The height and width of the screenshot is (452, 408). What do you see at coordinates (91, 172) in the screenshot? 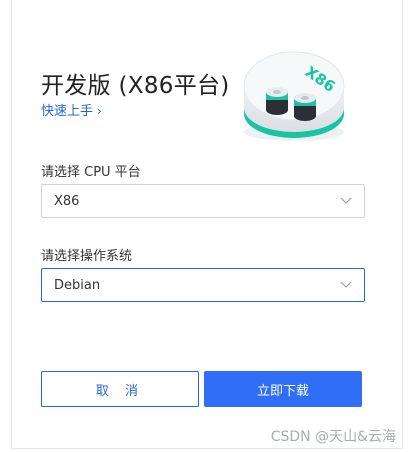
I see `cpu-platform-label: 请选择 CPU 平台` at bounding box center [91, 172].